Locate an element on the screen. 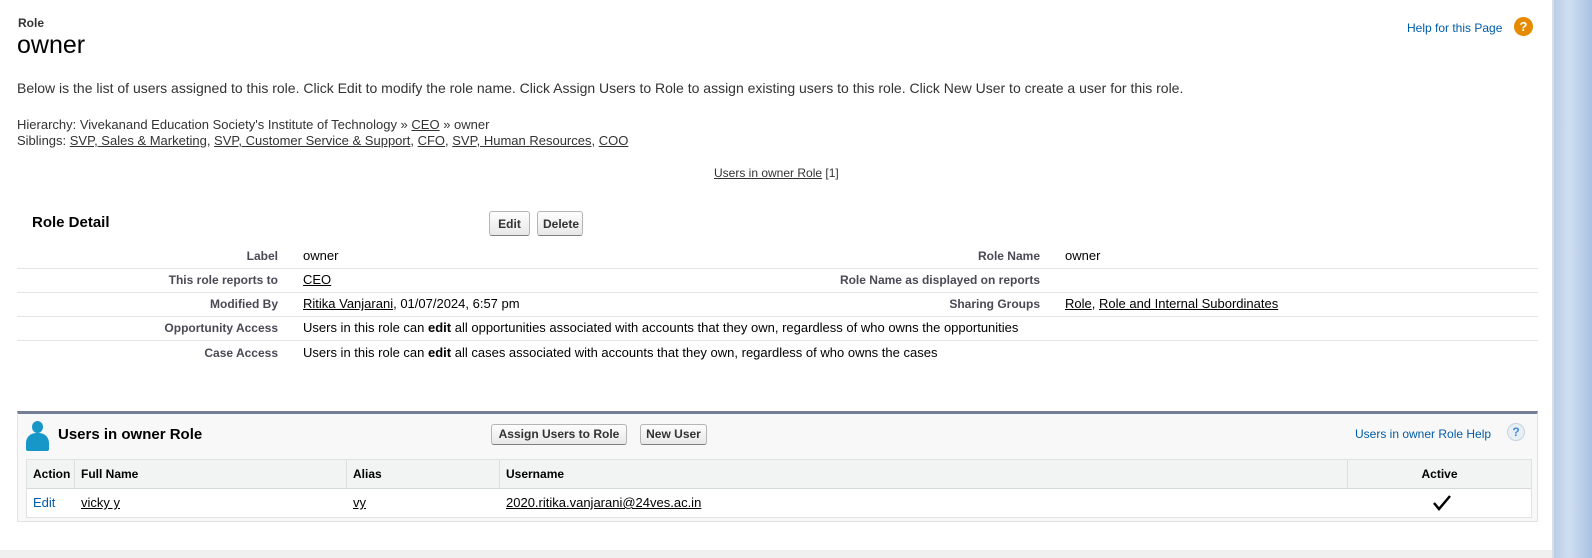 Image resolution: width=1592 pixels, height=558 pixels. related-list-title: Users in owner Role is located at coordinates (130, 434).